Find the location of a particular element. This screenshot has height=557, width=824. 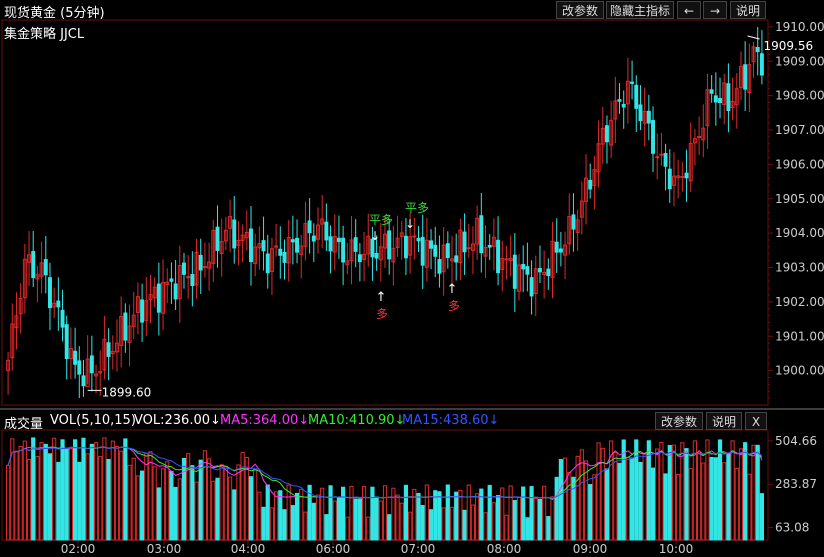

volume-close-button: X is located at coordinates (756, 421).